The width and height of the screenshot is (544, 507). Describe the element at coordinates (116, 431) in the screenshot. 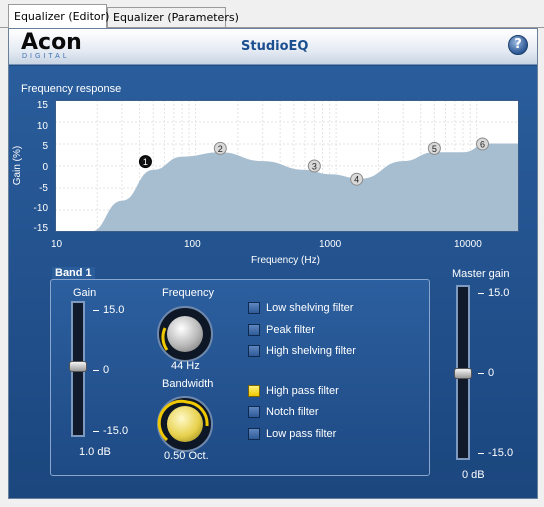

I see `gain-tick-label: -15.0` at that location.